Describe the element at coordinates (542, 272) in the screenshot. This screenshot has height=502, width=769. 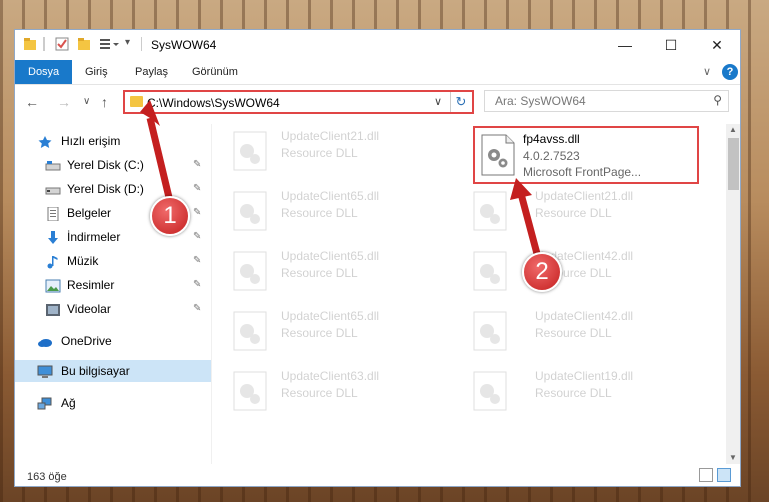
I see `step-2-badge: 2` at that location.